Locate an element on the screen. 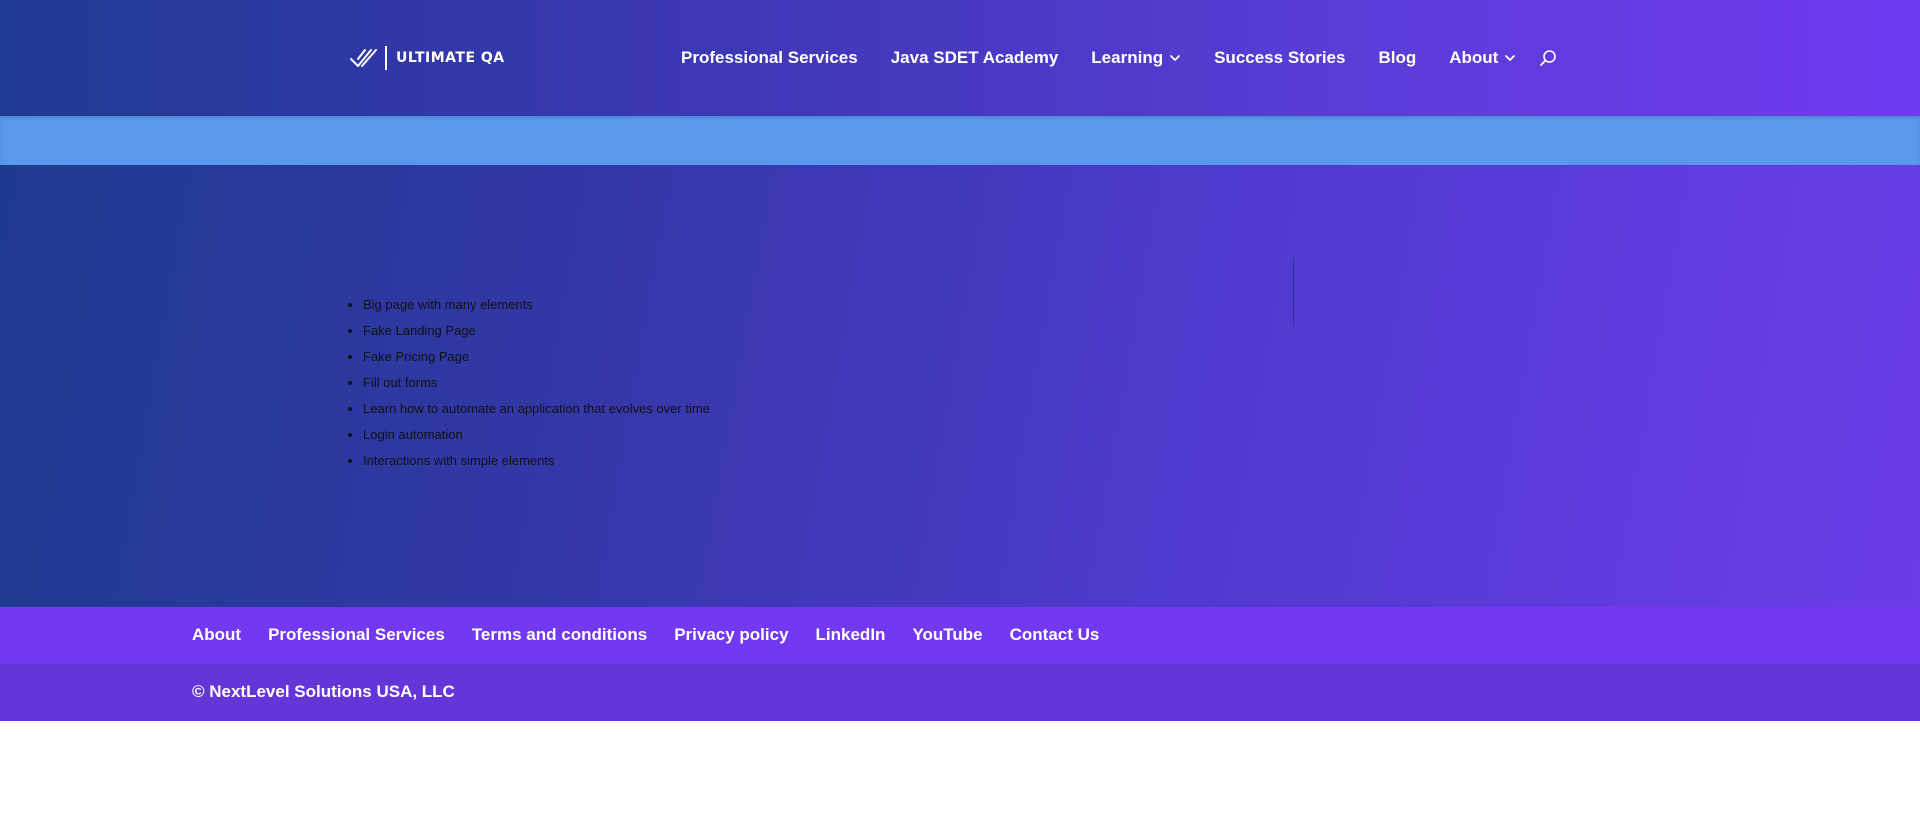 The image size is (1920, 840). list-item: Interactions with simple elements is located at coordinates (536, 464).